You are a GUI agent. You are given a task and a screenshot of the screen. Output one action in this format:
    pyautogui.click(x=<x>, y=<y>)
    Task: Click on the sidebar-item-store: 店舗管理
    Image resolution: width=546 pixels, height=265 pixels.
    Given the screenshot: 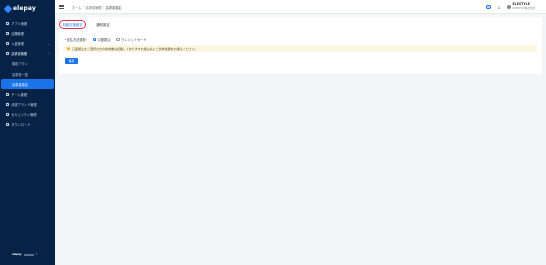 What is the action you would take?
    pyautogui.click(x=27, y=33)
    